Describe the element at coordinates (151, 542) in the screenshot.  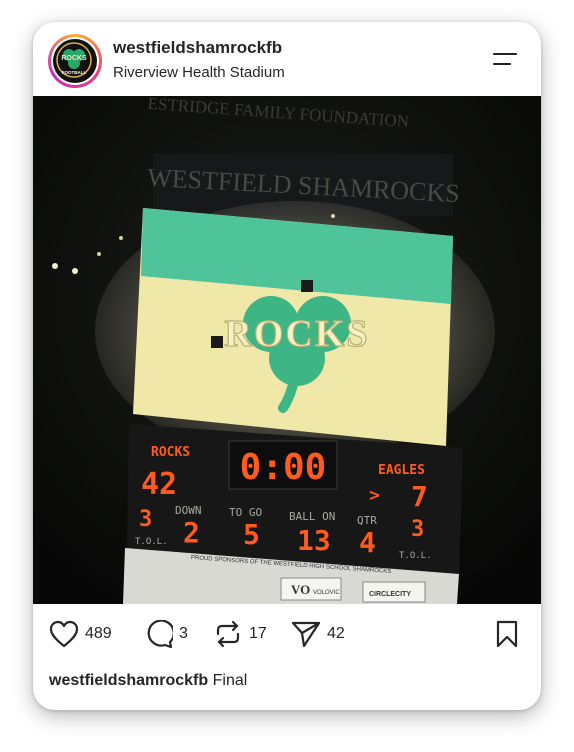
I see `home-tol-label: T.O.L.` at that location.